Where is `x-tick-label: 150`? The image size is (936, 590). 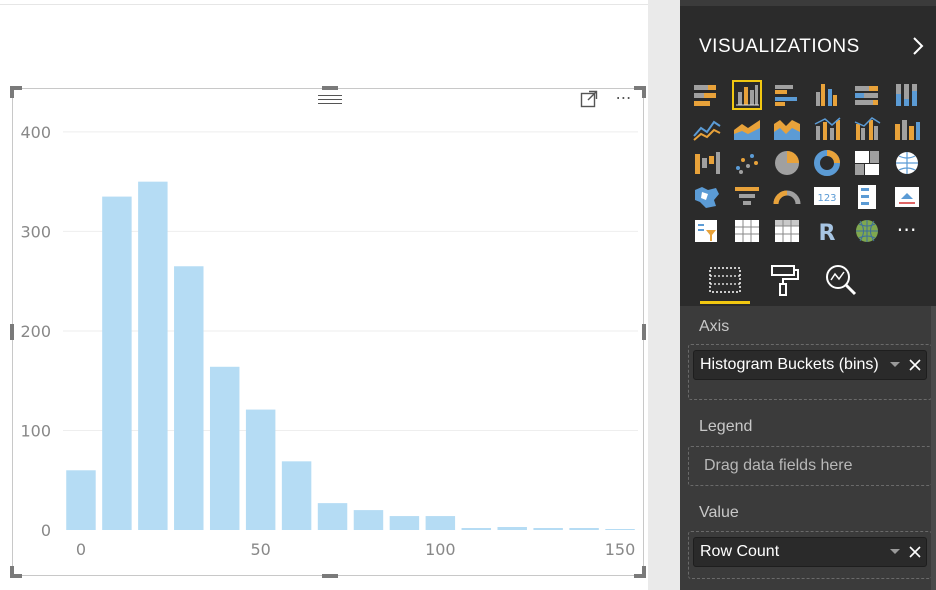
x-tick-label: 150 is located at coordinates (620, 549).